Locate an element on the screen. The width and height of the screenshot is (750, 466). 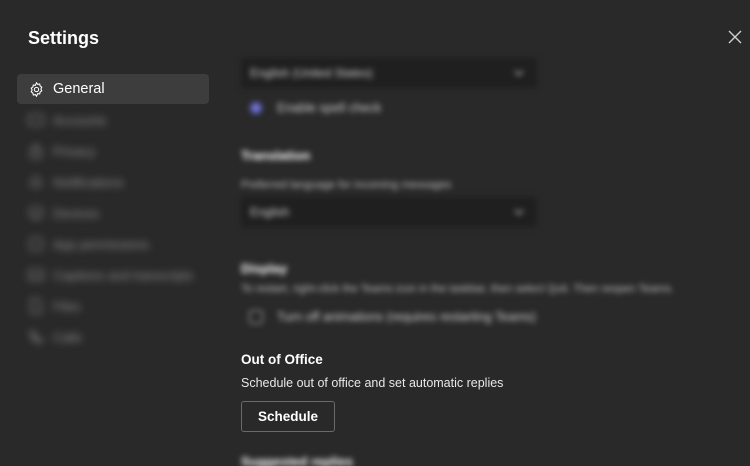
dialog-title: Settings is located at coordinates (64, 38).